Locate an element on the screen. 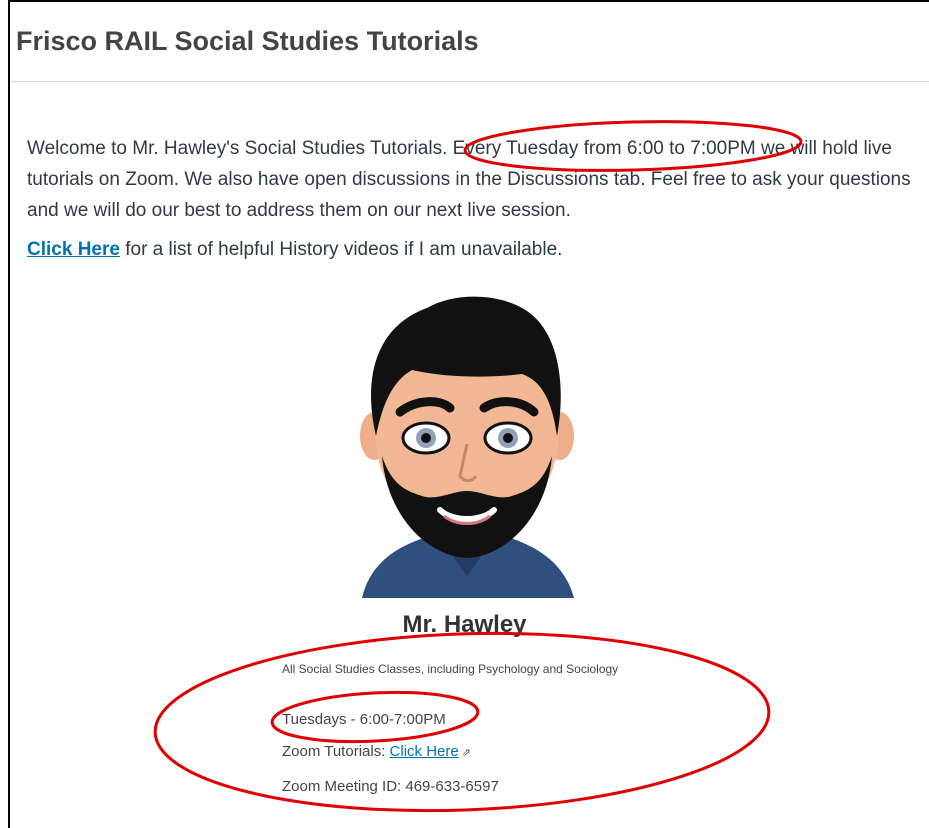  zoom-tutorials-label: Zoom Tutorials: is located at coordinates (336, 751).